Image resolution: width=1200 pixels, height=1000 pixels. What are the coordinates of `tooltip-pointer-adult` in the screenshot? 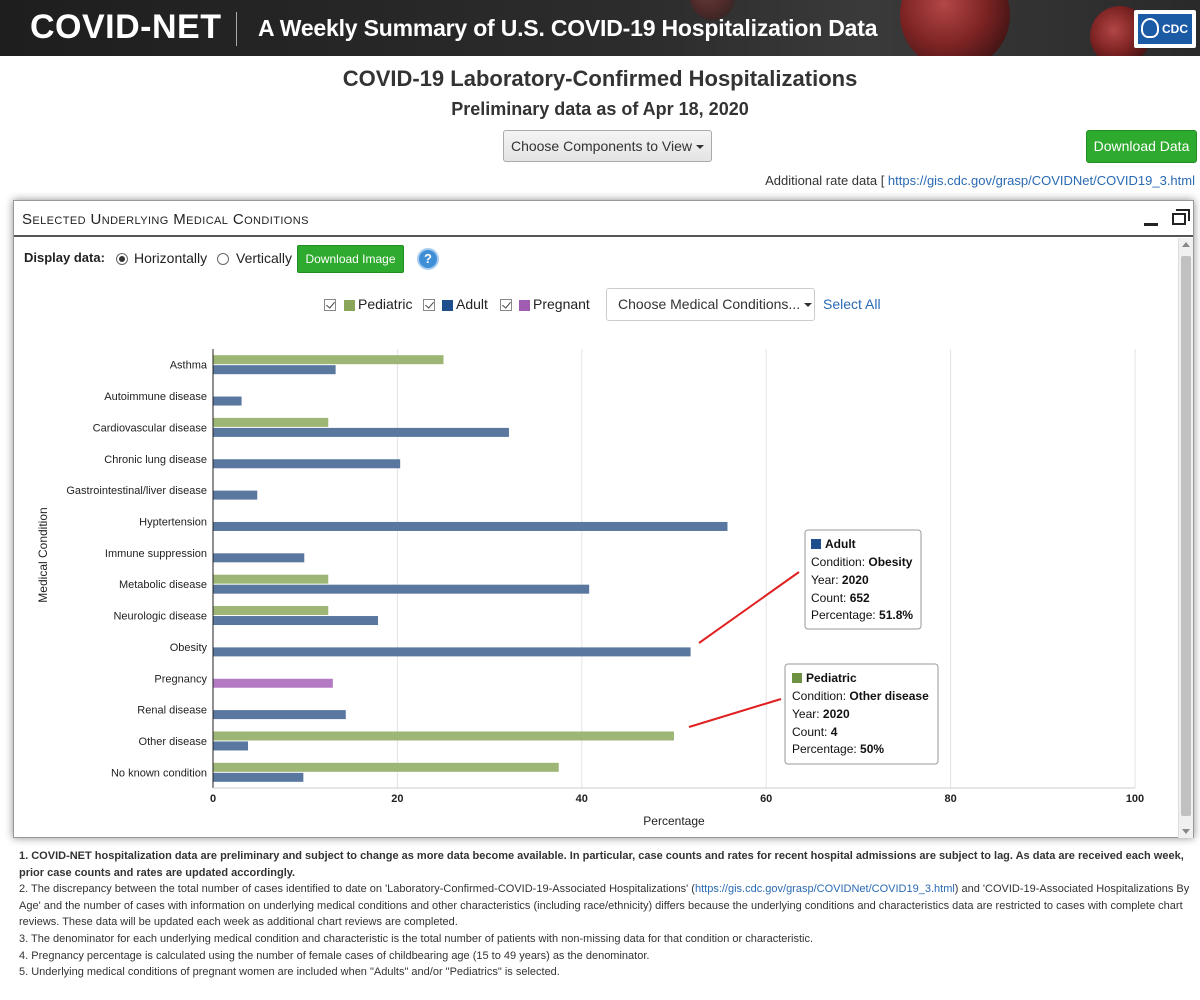 It's located at (749, 607).